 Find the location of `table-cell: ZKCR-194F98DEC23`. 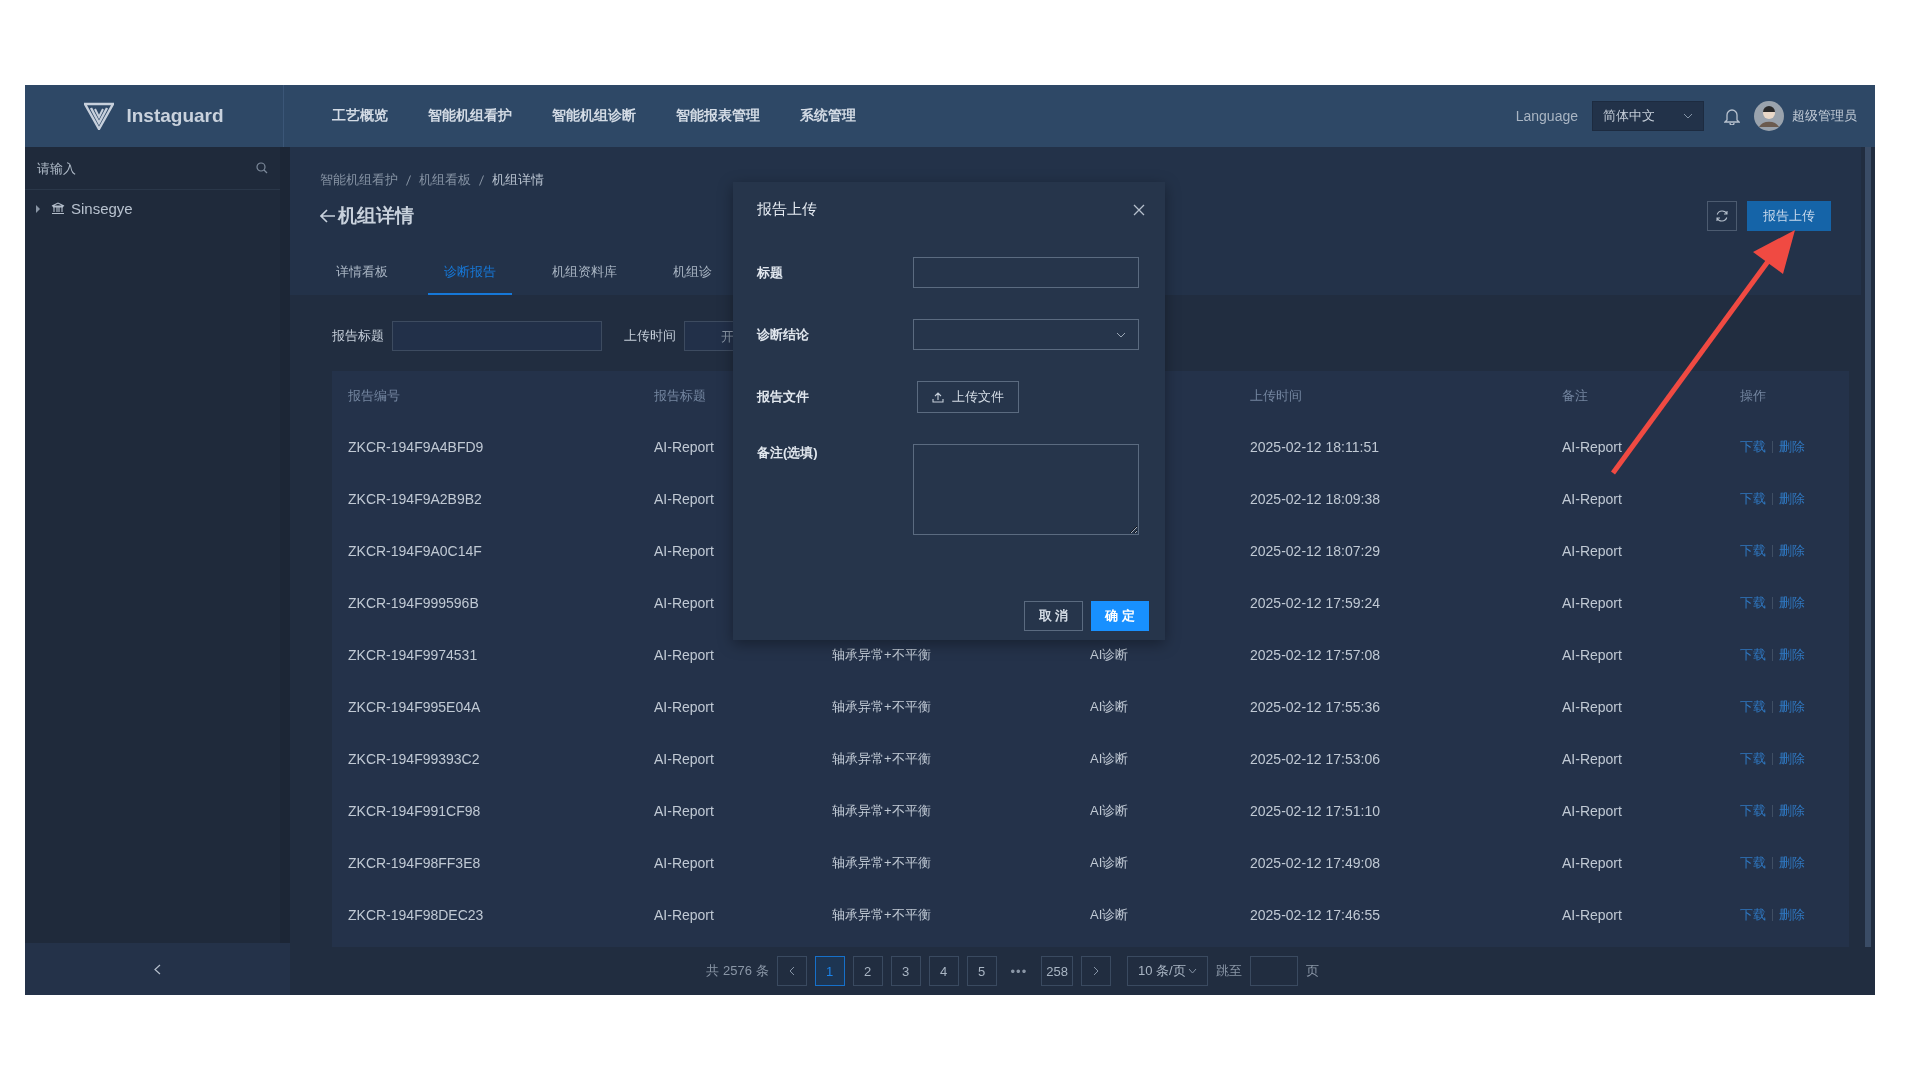

table-cell: ZKCR-194F98DEC23 is located at coordinates (416, 915).